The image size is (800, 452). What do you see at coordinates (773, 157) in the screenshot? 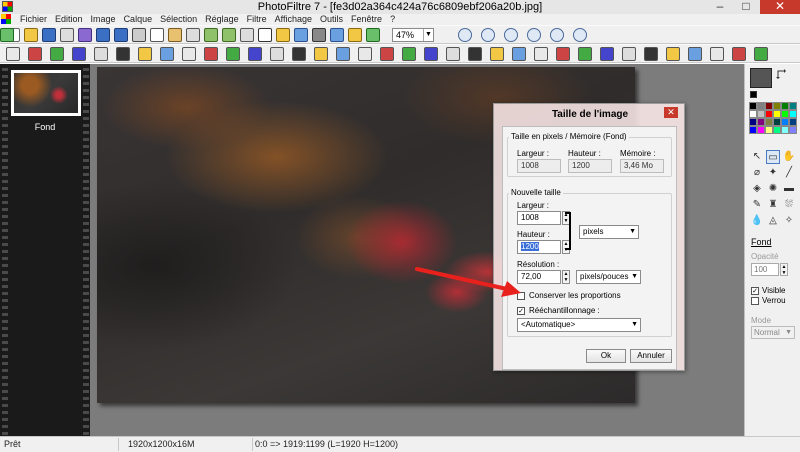
I see `rect-select-icon: ▭` at bounding box center [773, 157].